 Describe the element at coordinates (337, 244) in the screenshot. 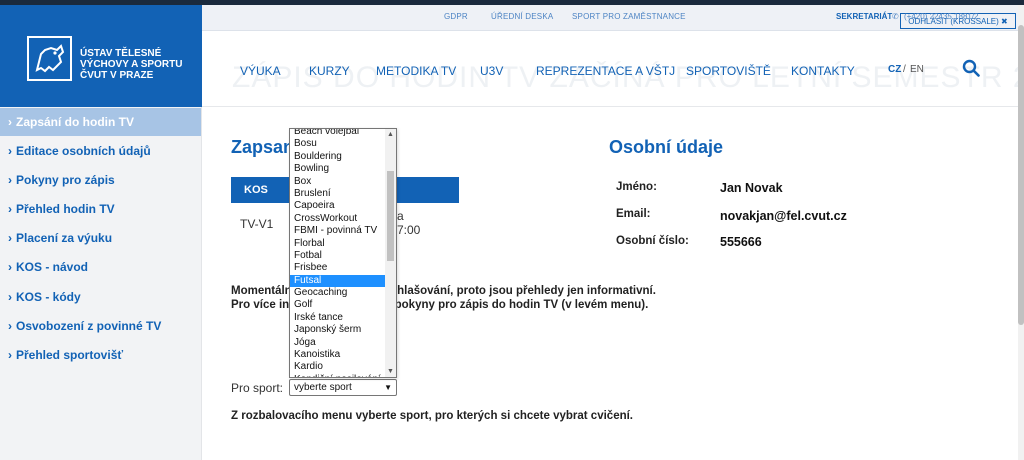

I see `dropdown-option: Florbal` at that location.